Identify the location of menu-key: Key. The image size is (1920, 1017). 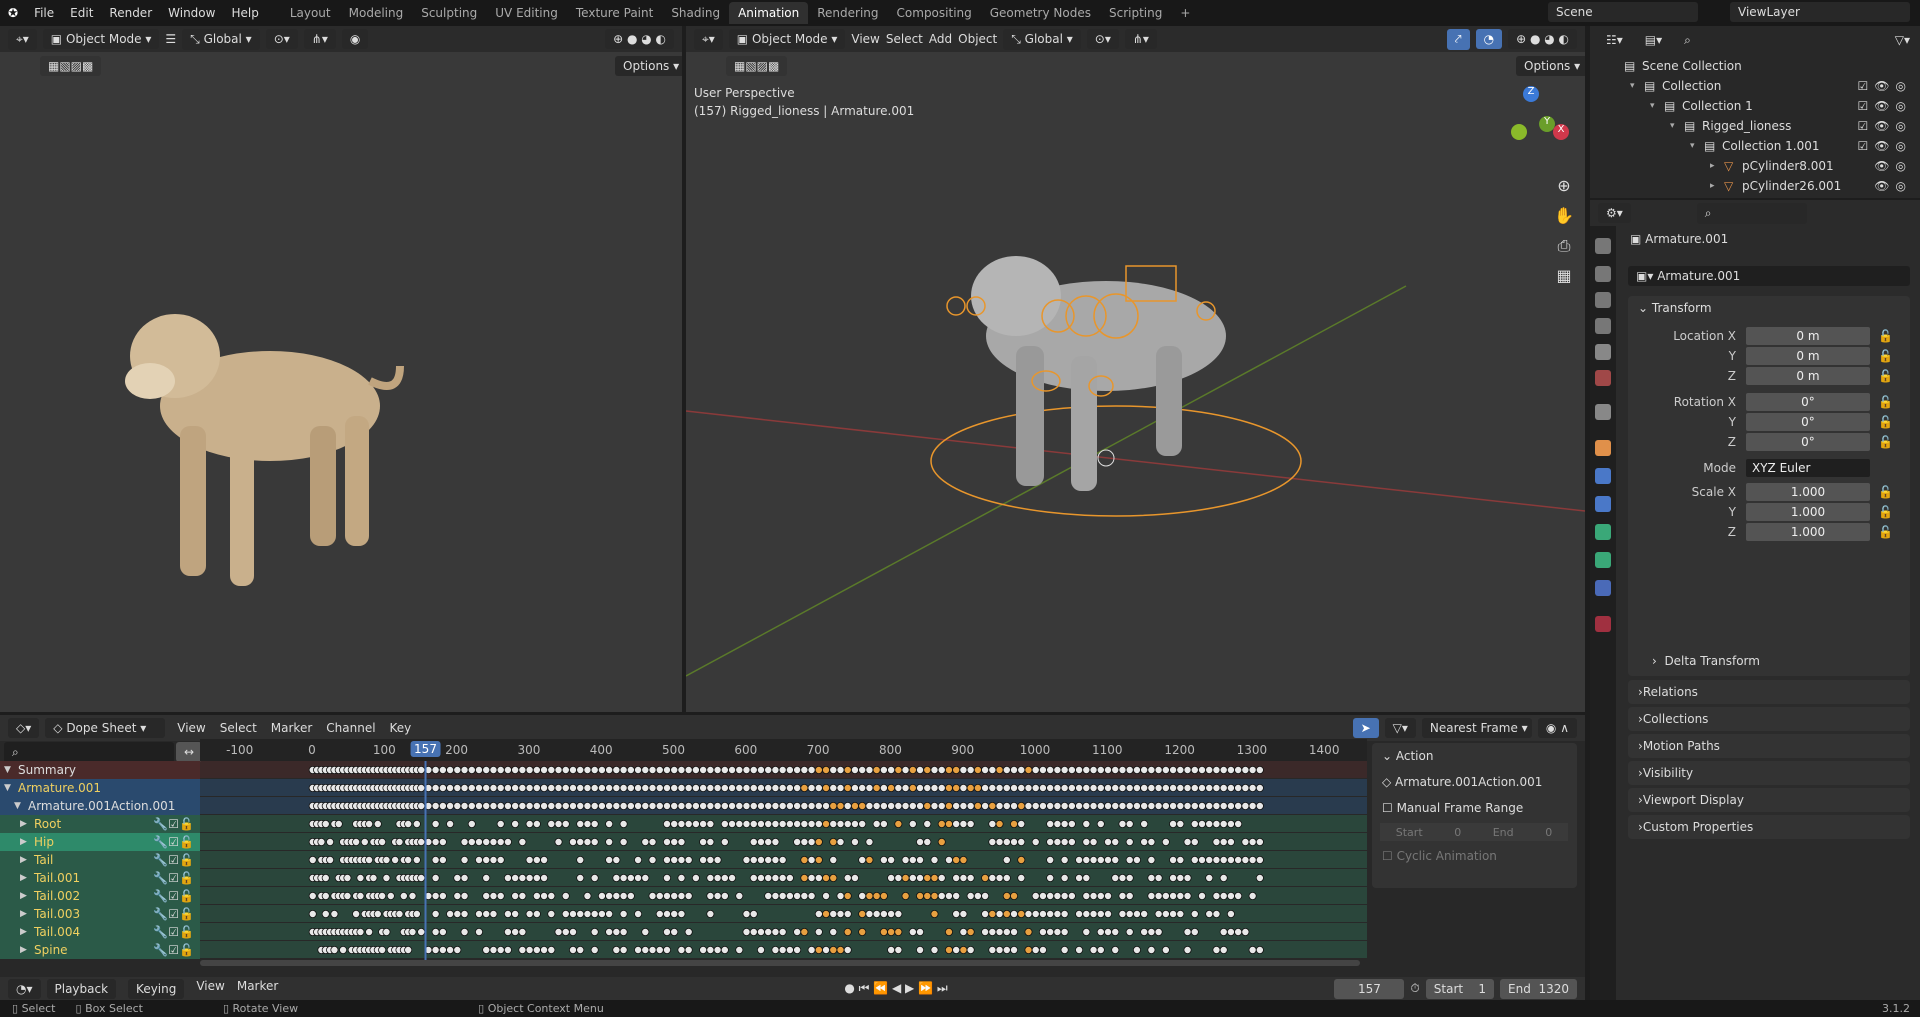
(401, 728).